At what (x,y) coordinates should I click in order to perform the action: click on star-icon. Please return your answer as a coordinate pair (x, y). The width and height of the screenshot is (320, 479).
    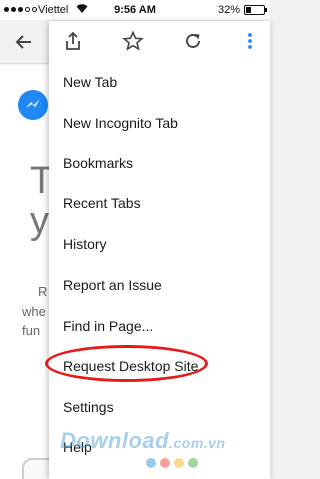
    Looking at the image, I should click on (133, 41).